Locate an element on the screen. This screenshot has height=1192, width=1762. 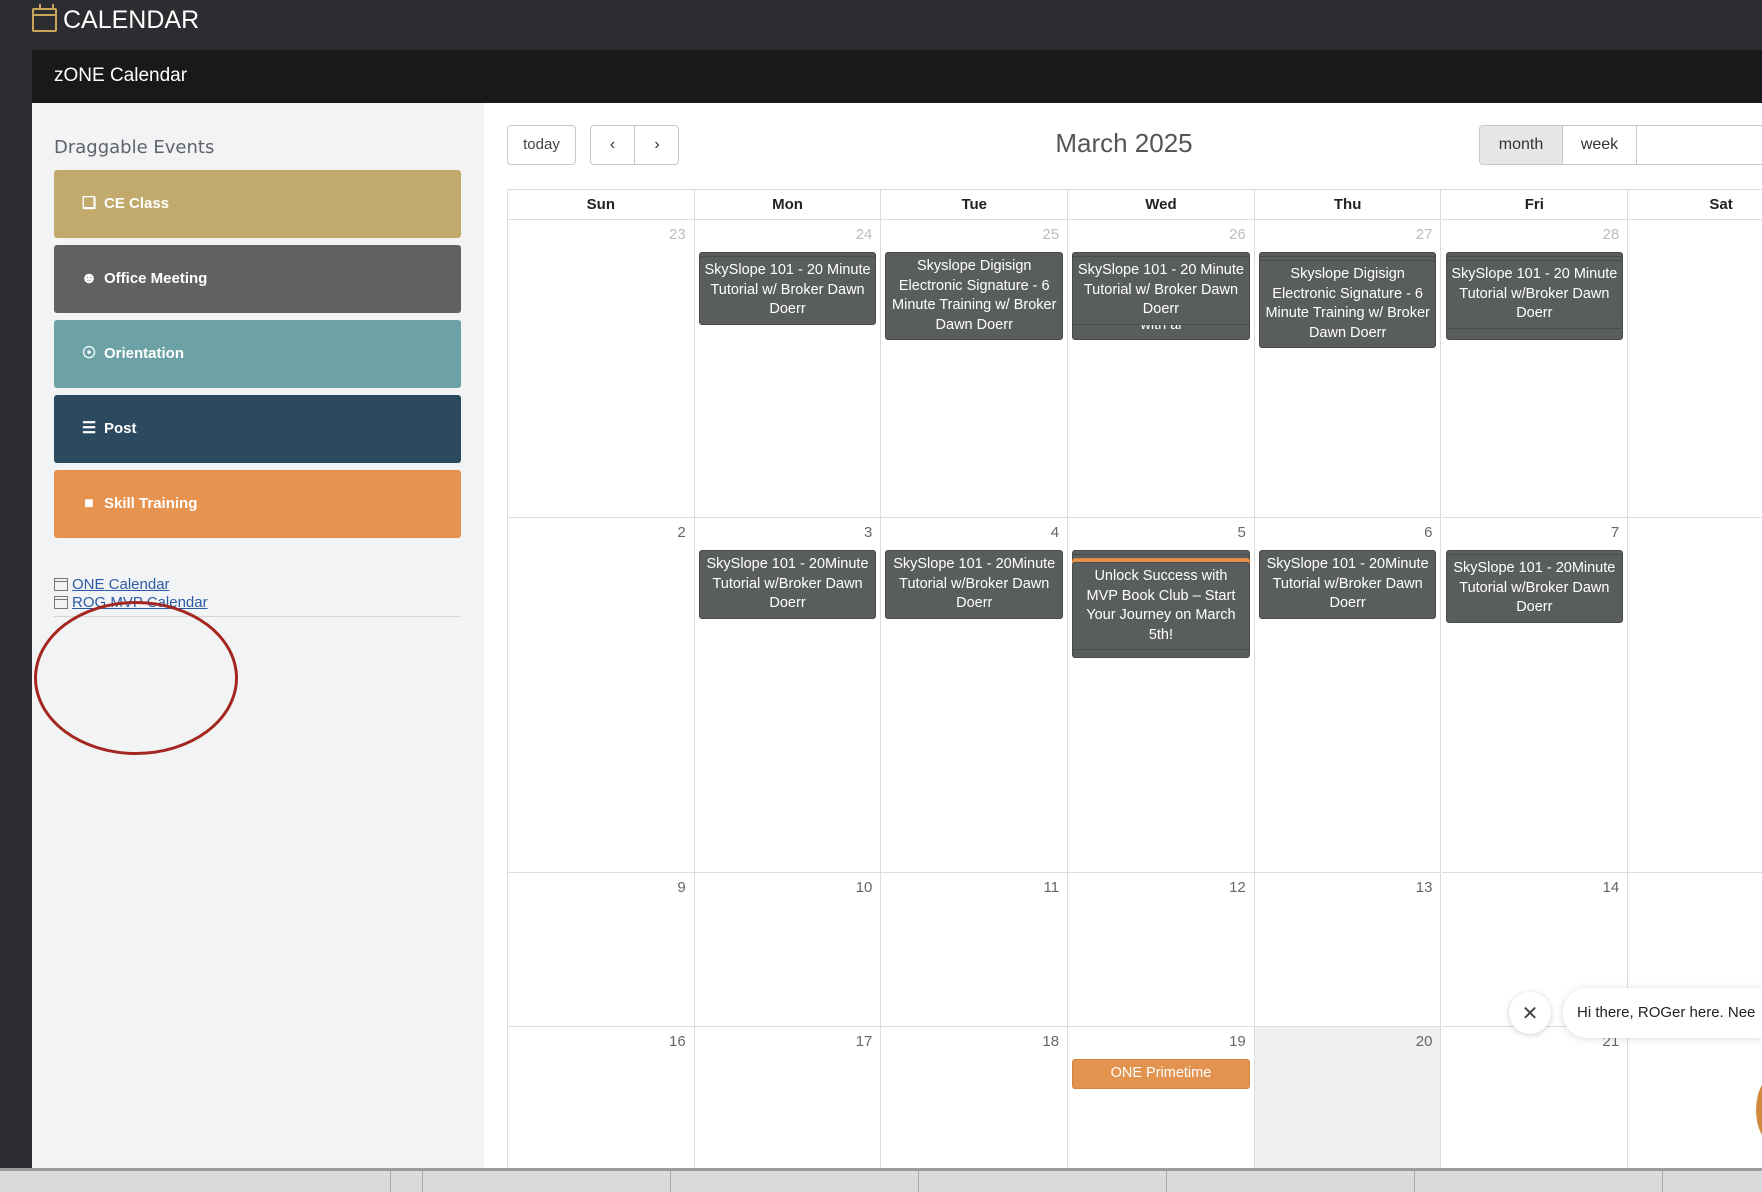
draggable-event-label: Skill Training is located at coordinates (151, 503).